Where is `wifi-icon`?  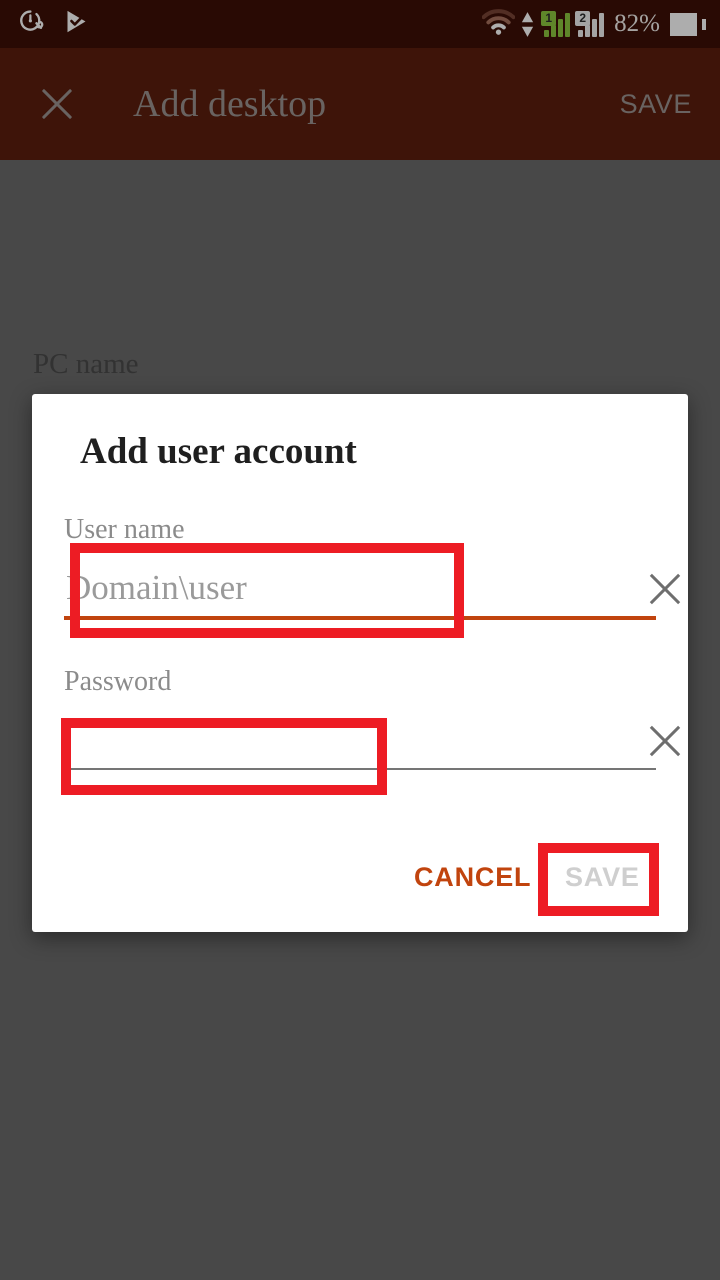 wifi-icon is located at coordinates (498, 24).